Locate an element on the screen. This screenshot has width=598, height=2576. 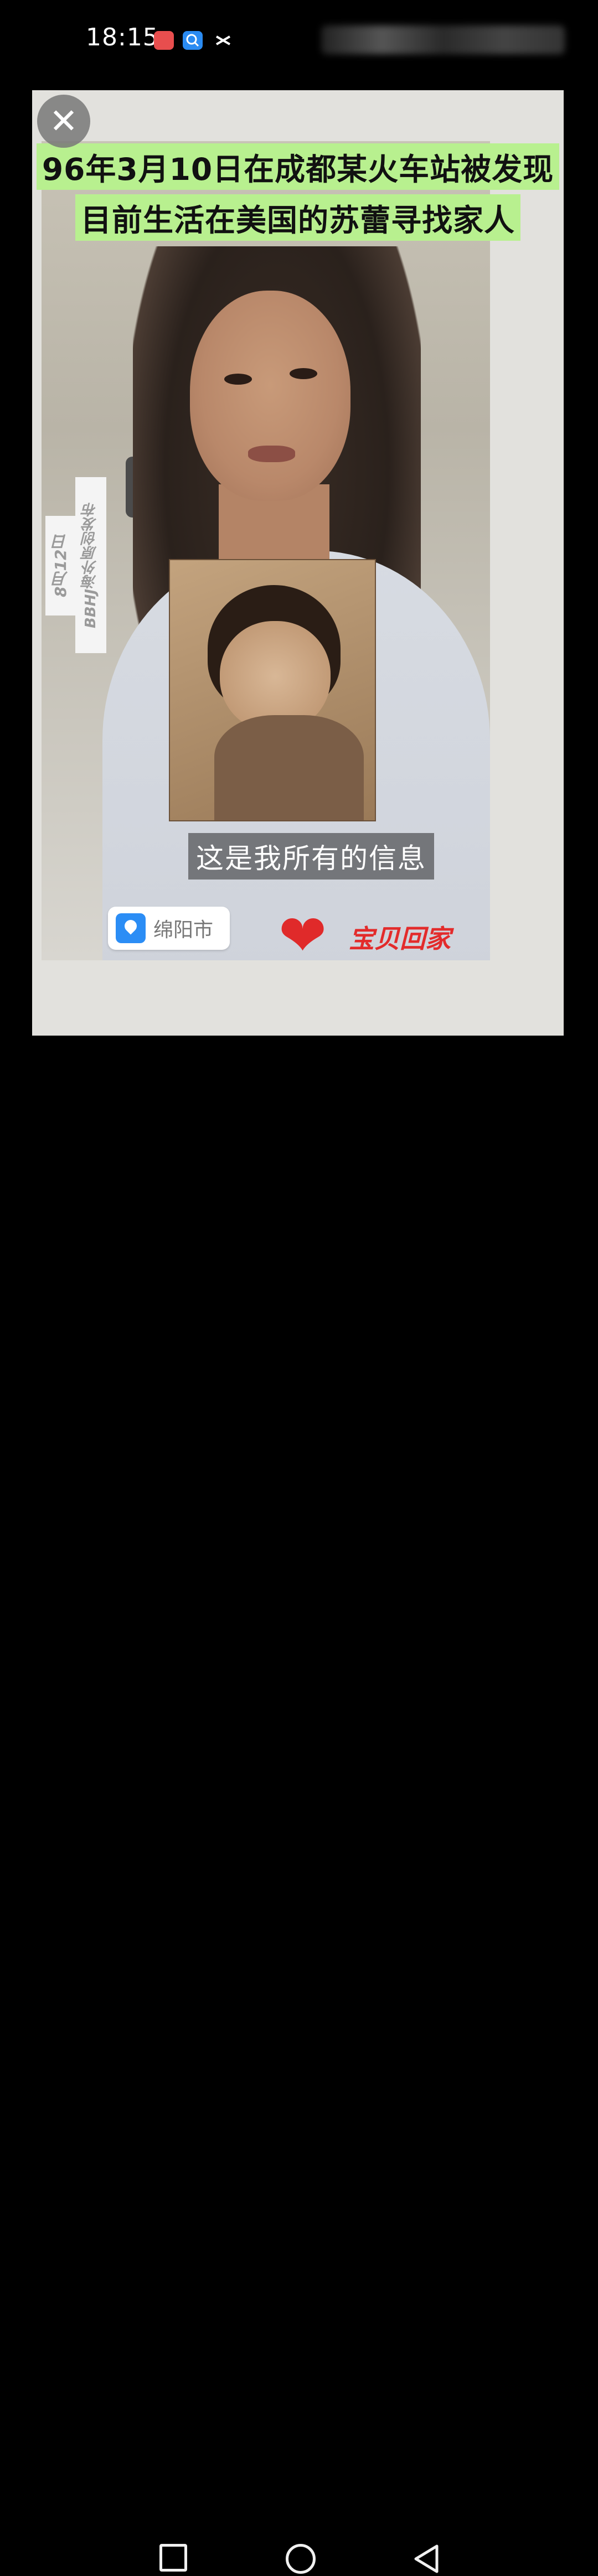
mouth is located at coordinates (271, 454).